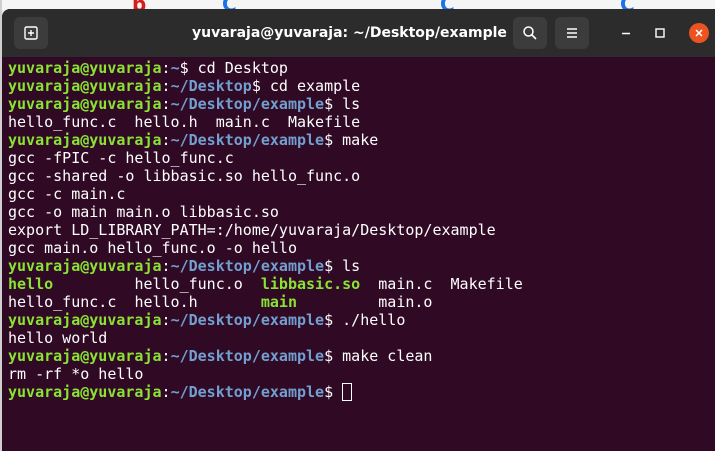  Describe the element at coordinates (361, 248) in the screenshot. I see `output-line: gcc main.o hello_func.o -o hello` at that location.